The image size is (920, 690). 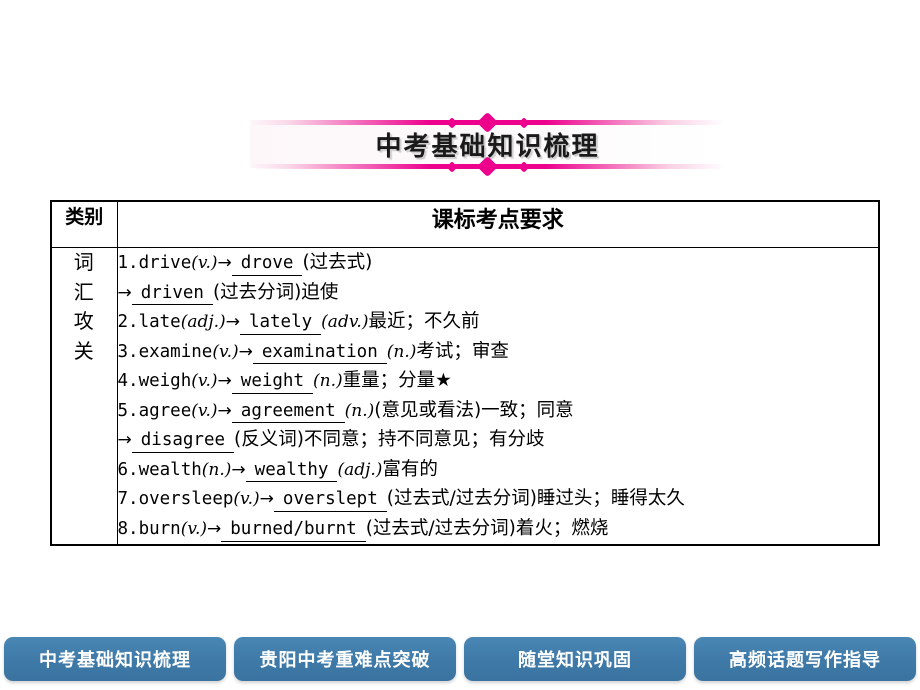 I want to click on entry-number: 6., so click(x=128, y=469).